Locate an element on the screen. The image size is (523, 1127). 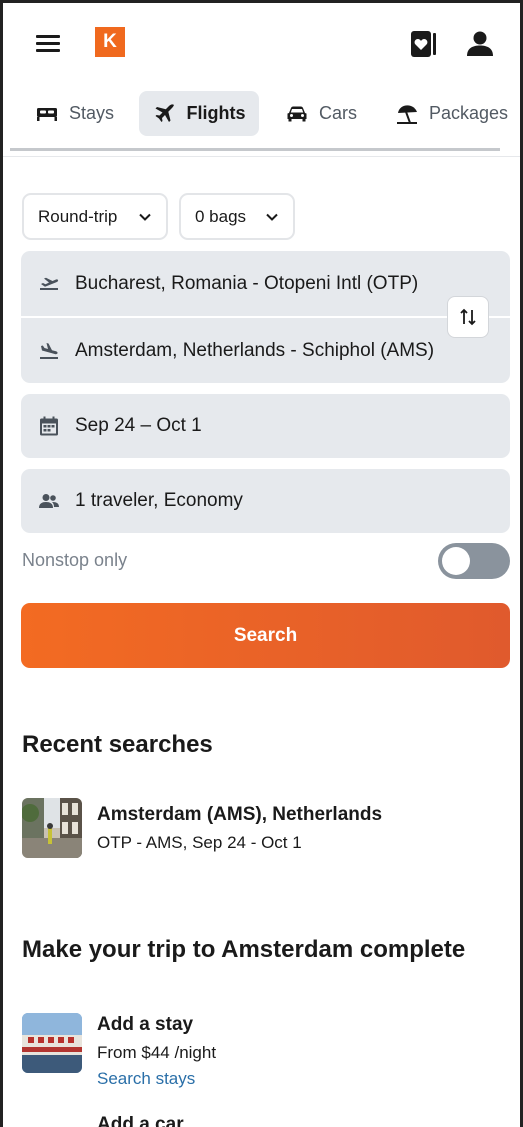
dates-field: Sep 24 – Oct 1 is located at coordinates (265, 426).